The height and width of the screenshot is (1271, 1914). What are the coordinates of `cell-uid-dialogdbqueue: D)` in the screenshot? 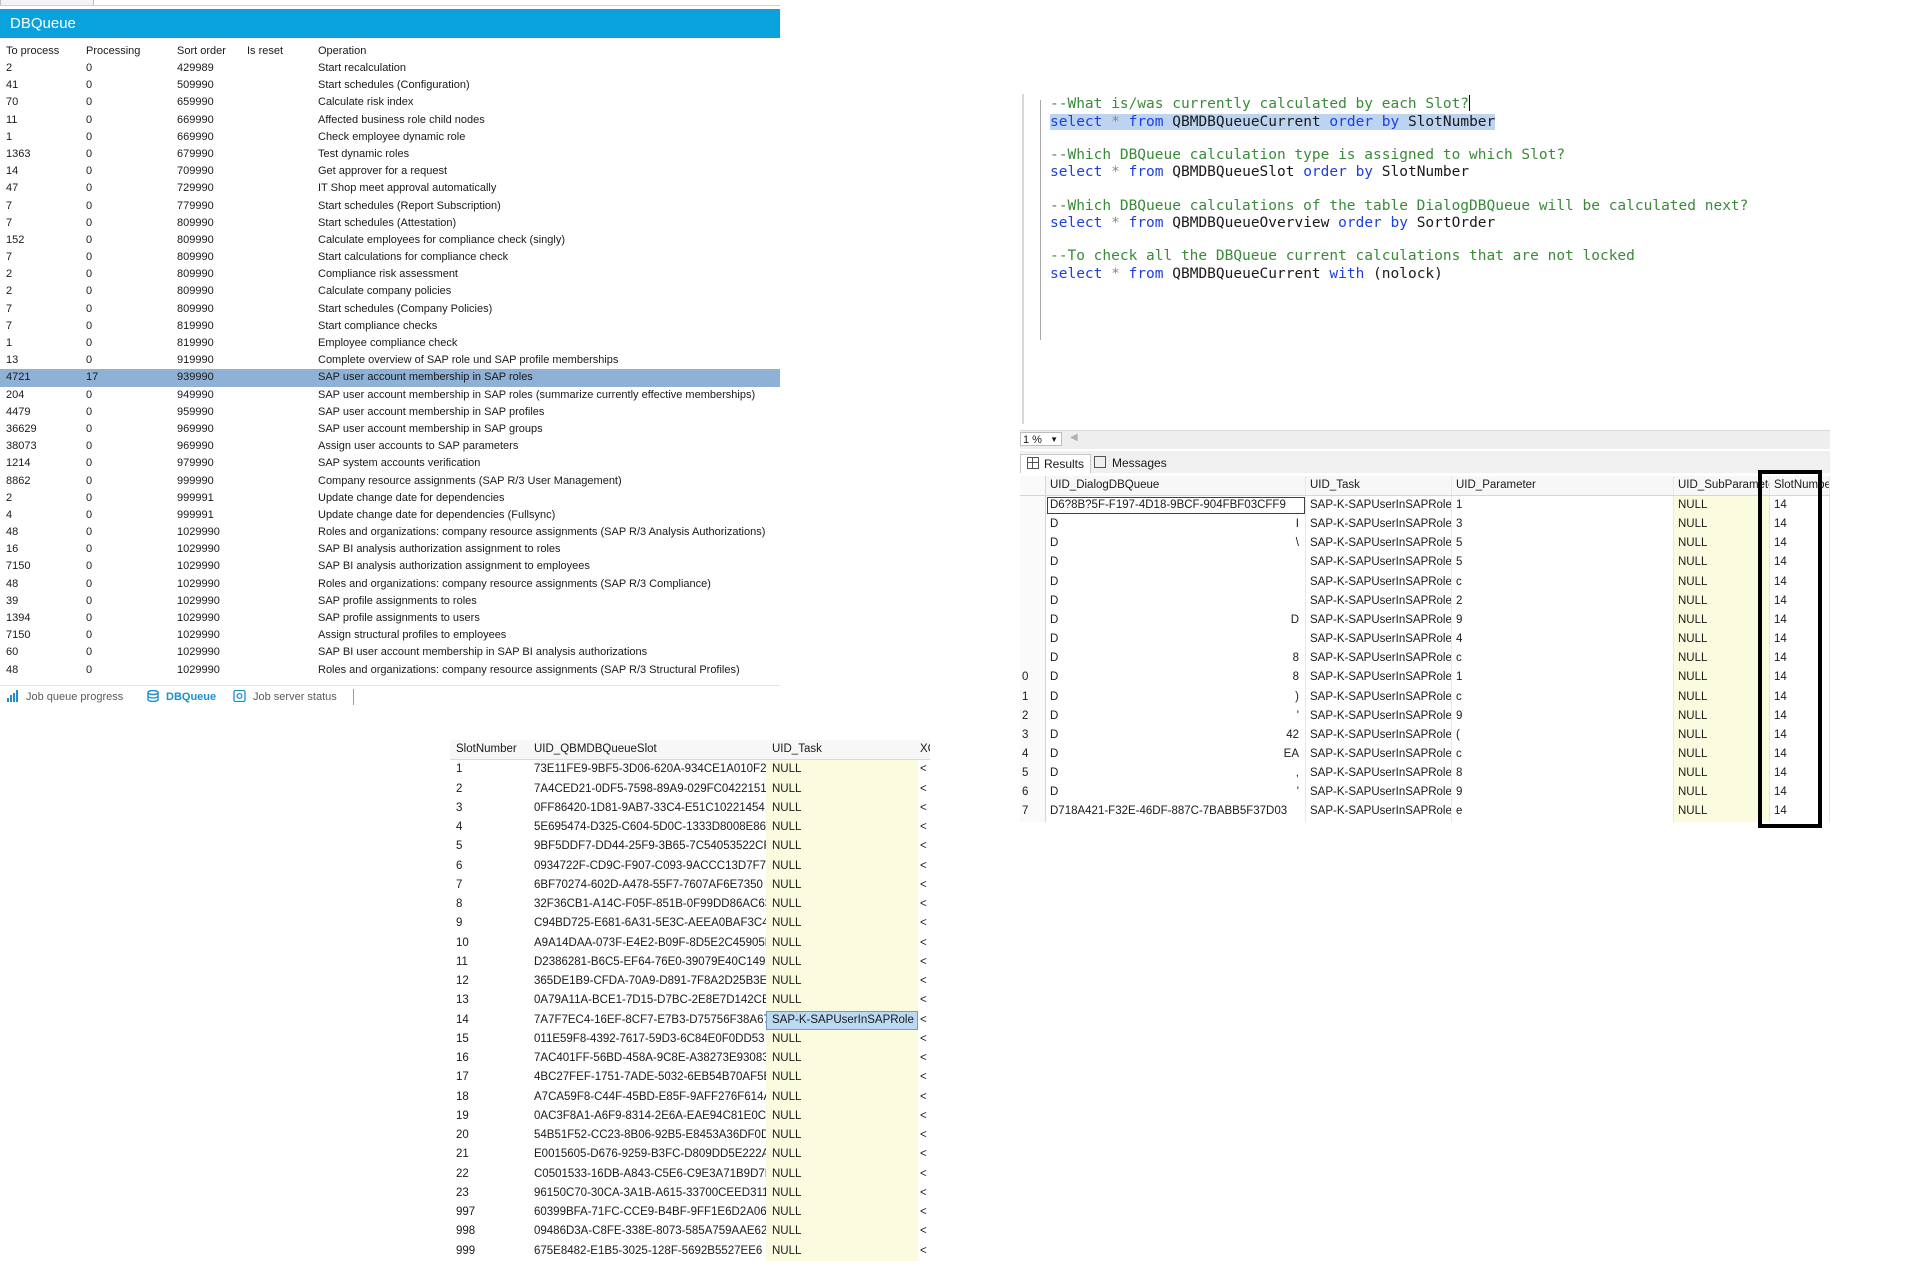 It's located at (1176, 697).